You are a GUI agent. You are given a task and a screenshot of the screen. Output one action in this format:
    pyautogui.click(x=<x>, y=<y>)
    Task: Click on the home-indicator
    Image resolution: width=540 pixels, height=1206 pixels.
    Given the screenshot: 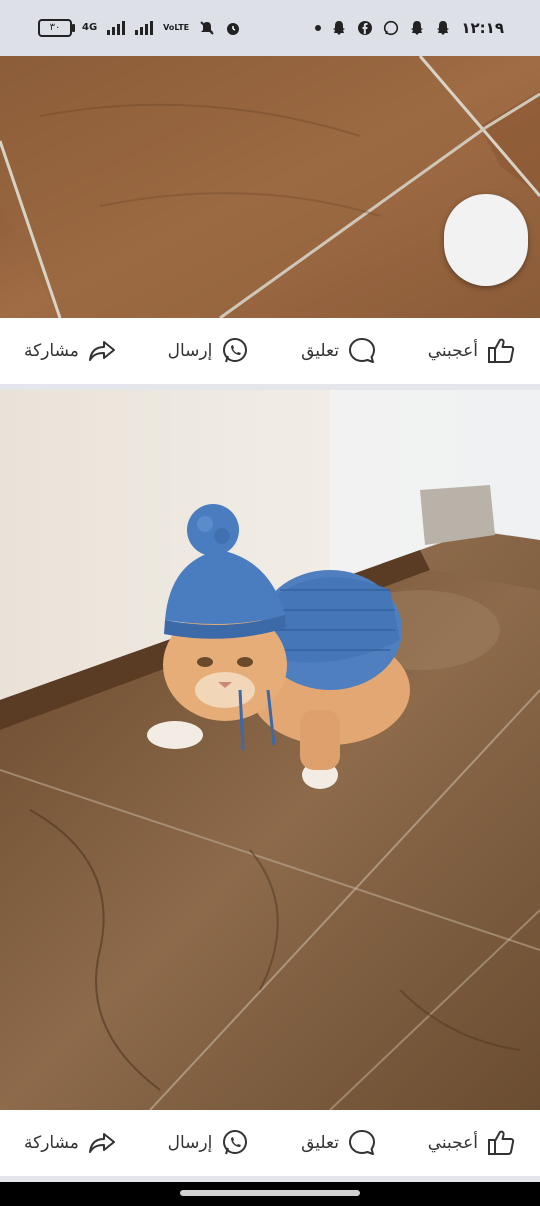 What is the action you would take?
    pyautogui.click(x=270, y=1193)
    